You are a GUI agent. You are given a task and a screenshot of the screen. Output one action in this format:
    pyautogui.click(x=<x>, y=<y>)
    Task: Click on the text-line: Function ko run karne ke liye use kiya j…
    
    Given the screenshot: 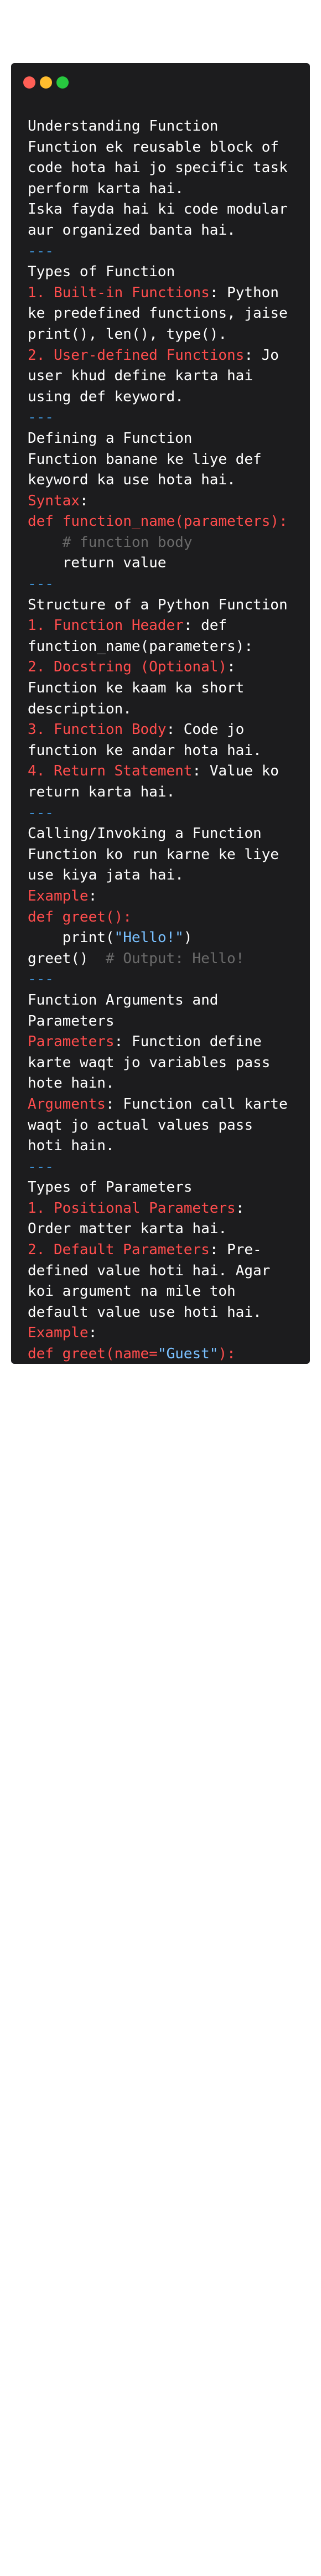 What is the action you would take?
    pyautogui.click(x=158, y=865)
    